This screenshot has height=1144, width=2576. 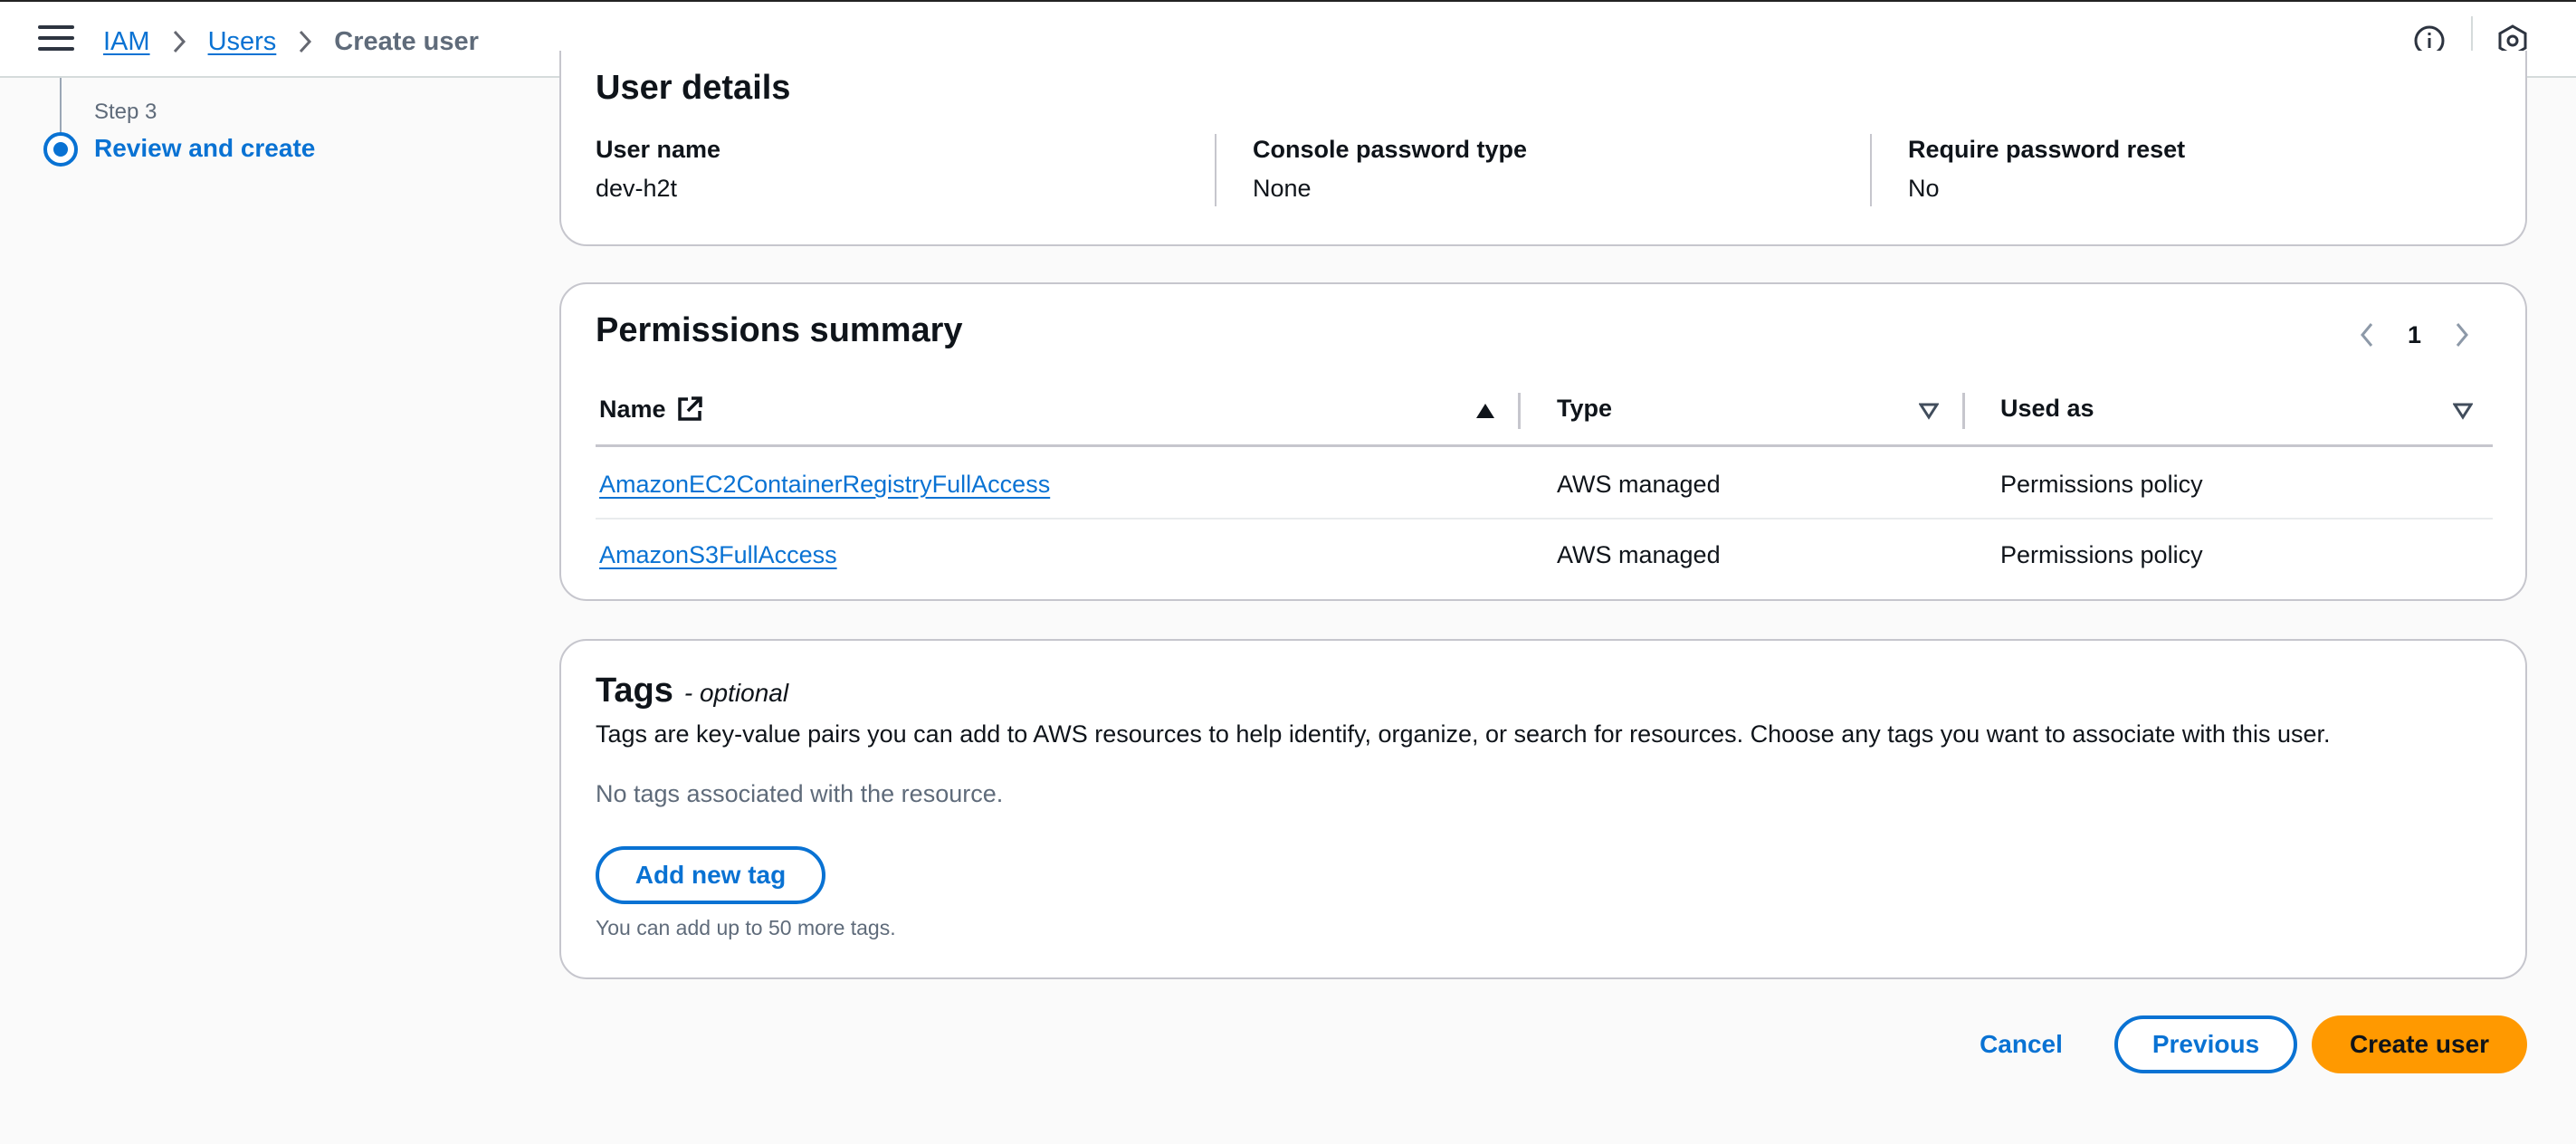 I want to click on column-header-name: Name, so click(x=652, y=409).